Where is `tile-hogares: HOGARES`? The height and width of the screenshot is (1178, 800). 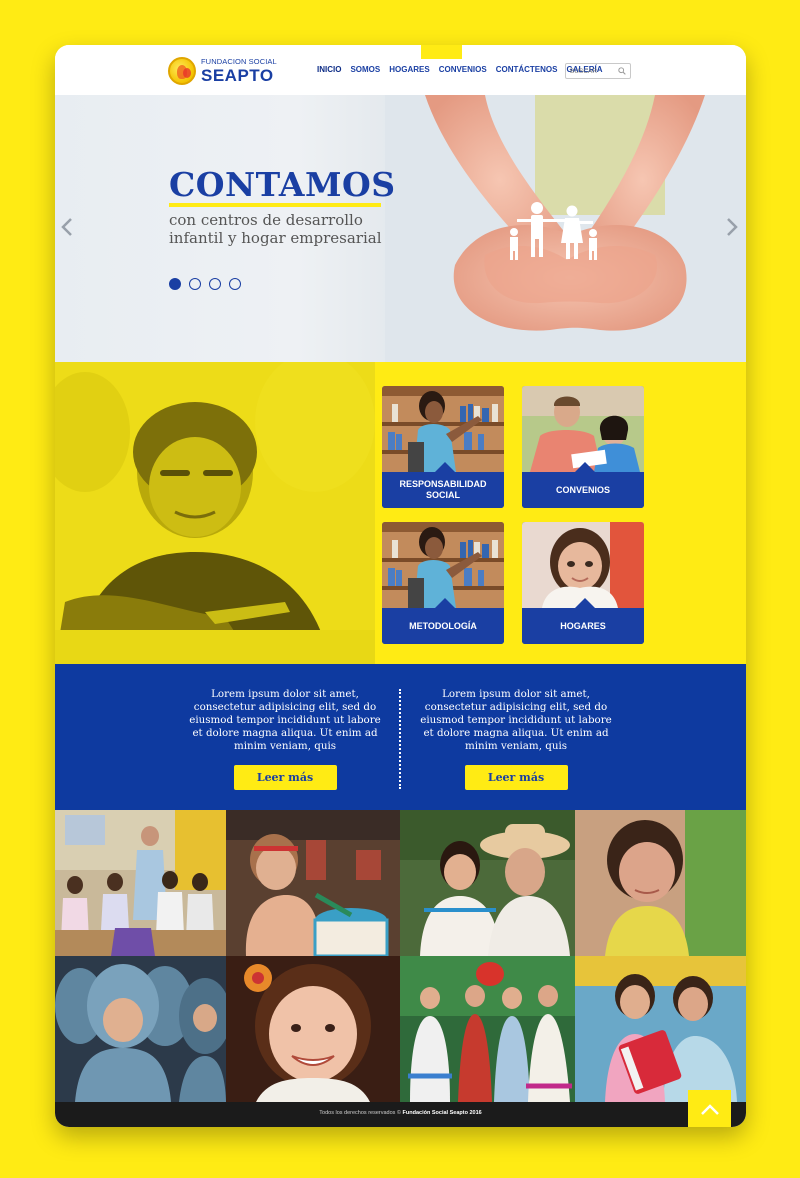
tile-hogares: HOGARES is located at coordinates (583, 583).